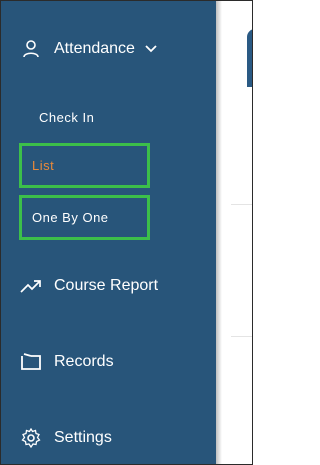 Image resolution: width=320 pixels, height=465 pixels. I want to click on sidebar-item-label: Course Report, so click(106, 285).